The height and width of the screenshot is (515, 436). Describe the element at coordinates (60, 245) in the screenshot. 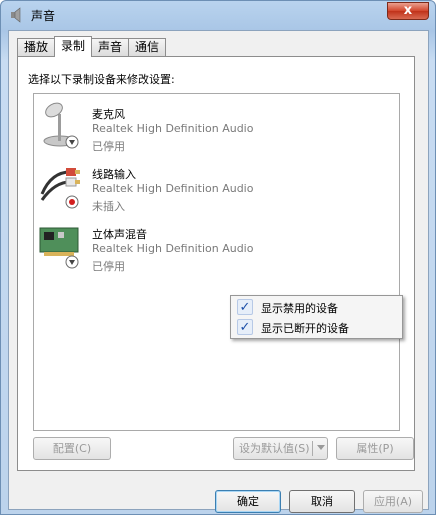

I see `sound-card-icon` at that location.